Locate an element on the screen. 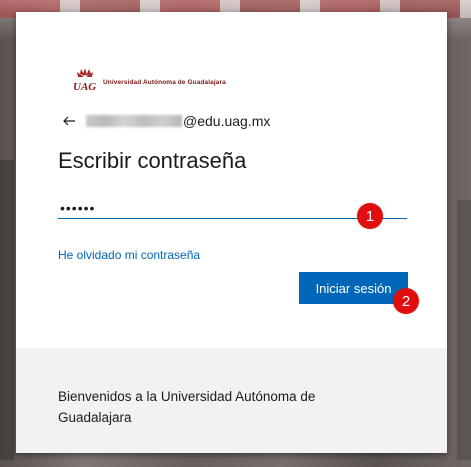 This screenshot has width=471, height=467. background-shadow-left is located at coordinates (7, 310).